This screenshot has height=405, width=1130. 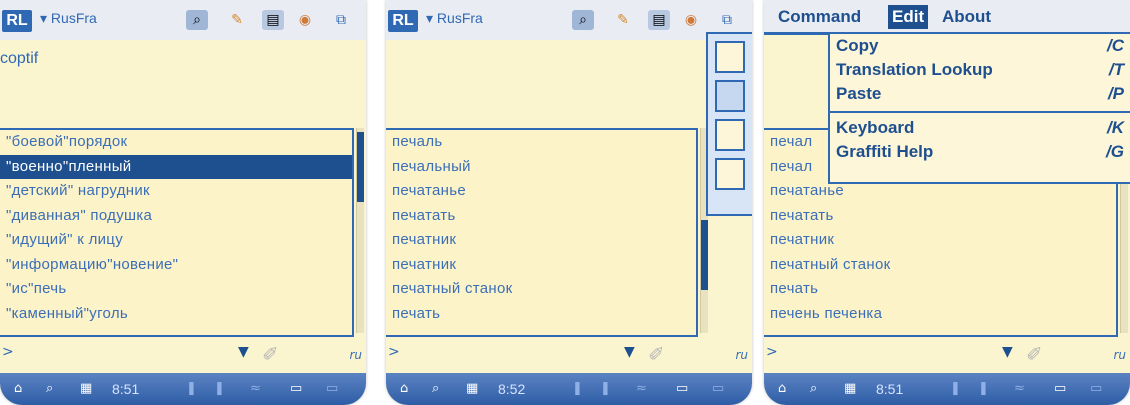 What do you see at coordinates (980, 46) in the screenshot?
I see `menu-item-copy: Copy/C` at bounding box center [980, 46].